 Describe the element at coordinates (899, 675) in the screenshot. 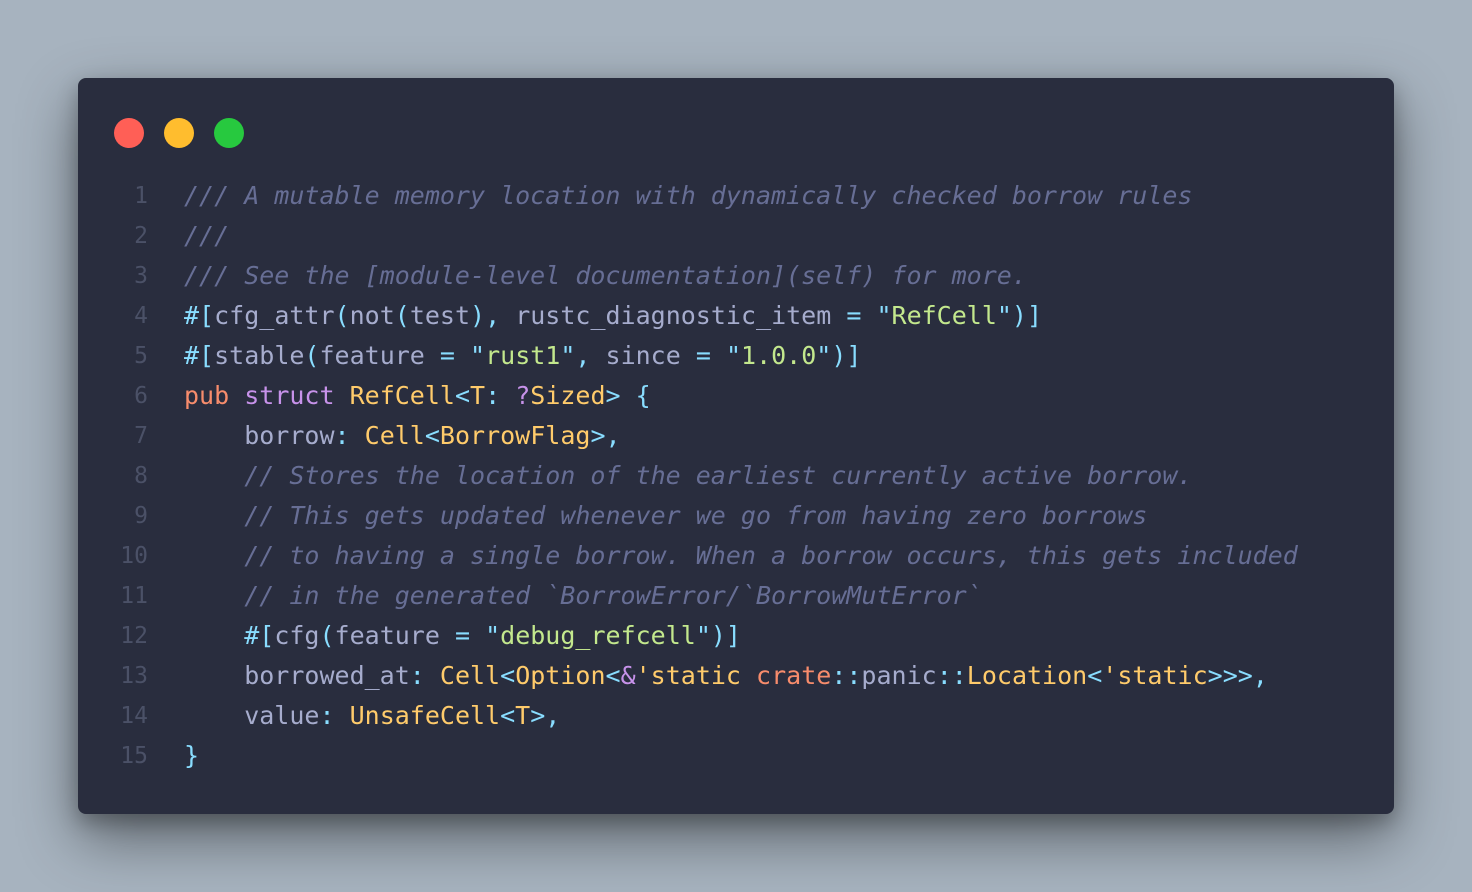

I see `code-token: panic` at that location.